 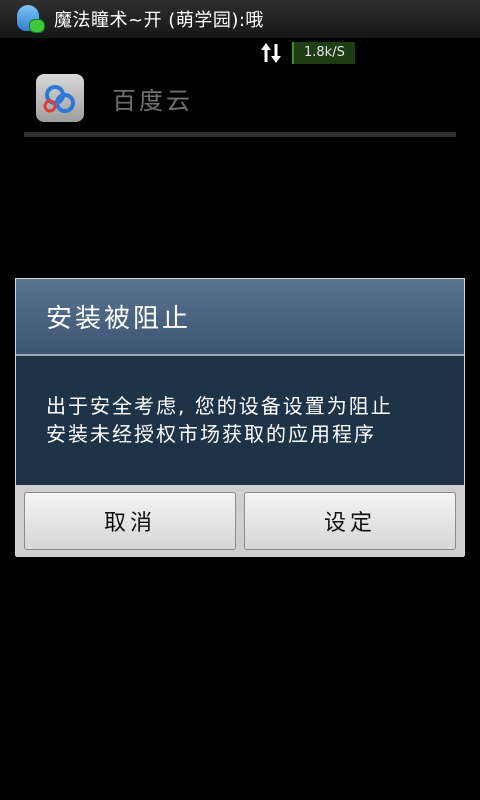 I want to click on settings-button: 设定, so click(x=350, y=521).